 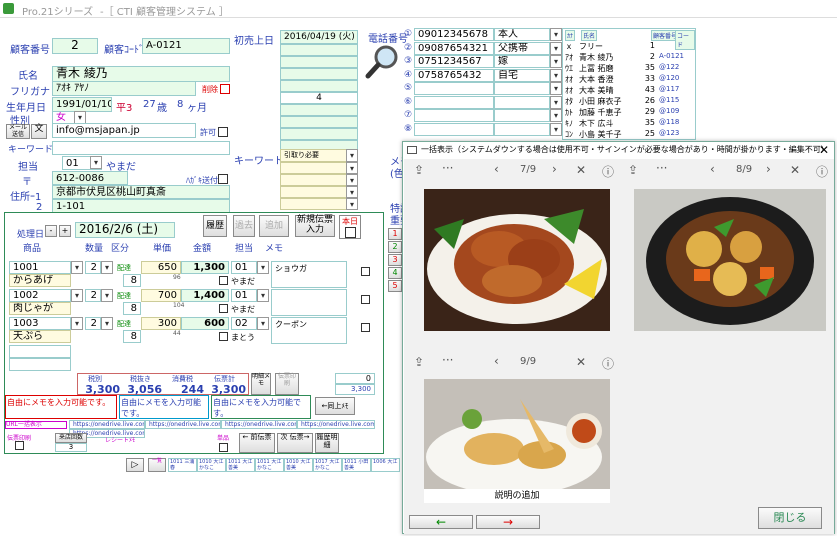 What do you see at coordinates (107, 424) in the screenshot?
I see `url-field-1: https://onedrive.live.com/?cid=8F` at bounding box center [107, 424].